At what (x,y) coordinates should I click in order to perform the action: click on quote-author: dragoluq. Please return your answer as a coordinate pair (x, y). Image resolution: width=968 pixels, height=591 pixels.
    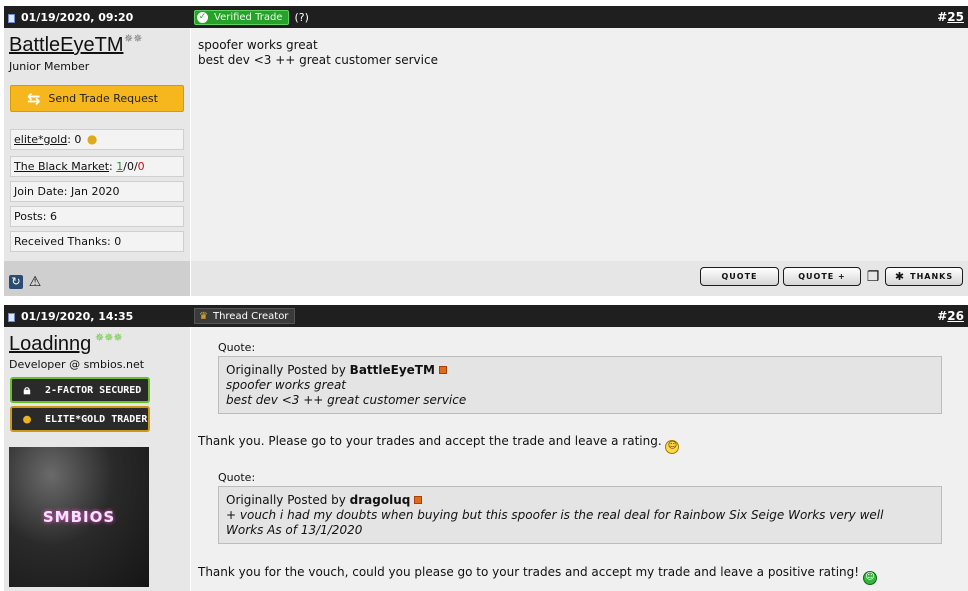
    Looking at the image, I should click on (380, 500).